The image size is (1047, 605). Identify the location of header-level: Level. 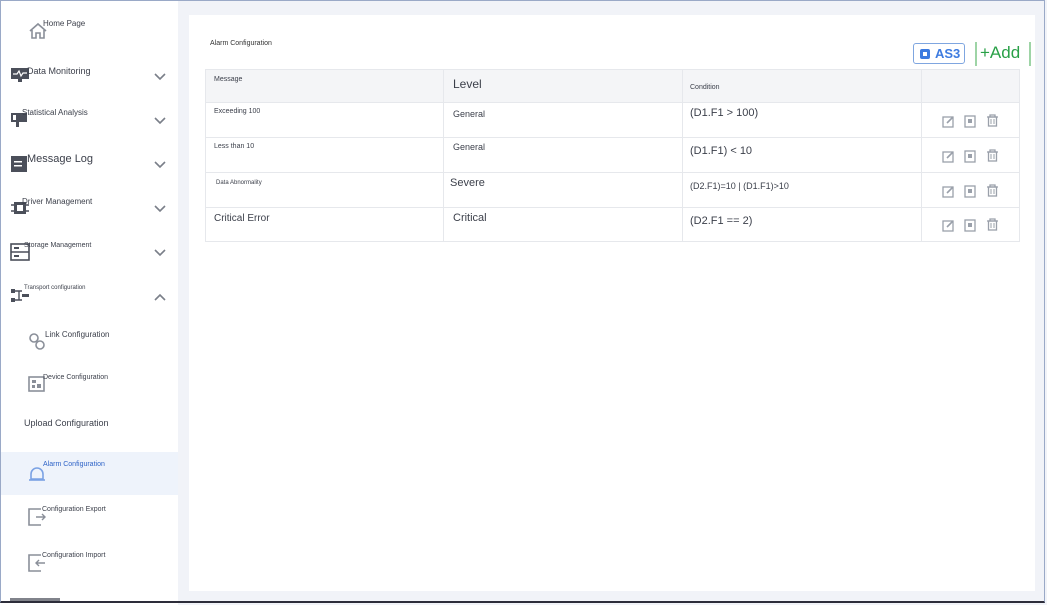
(467, 84).